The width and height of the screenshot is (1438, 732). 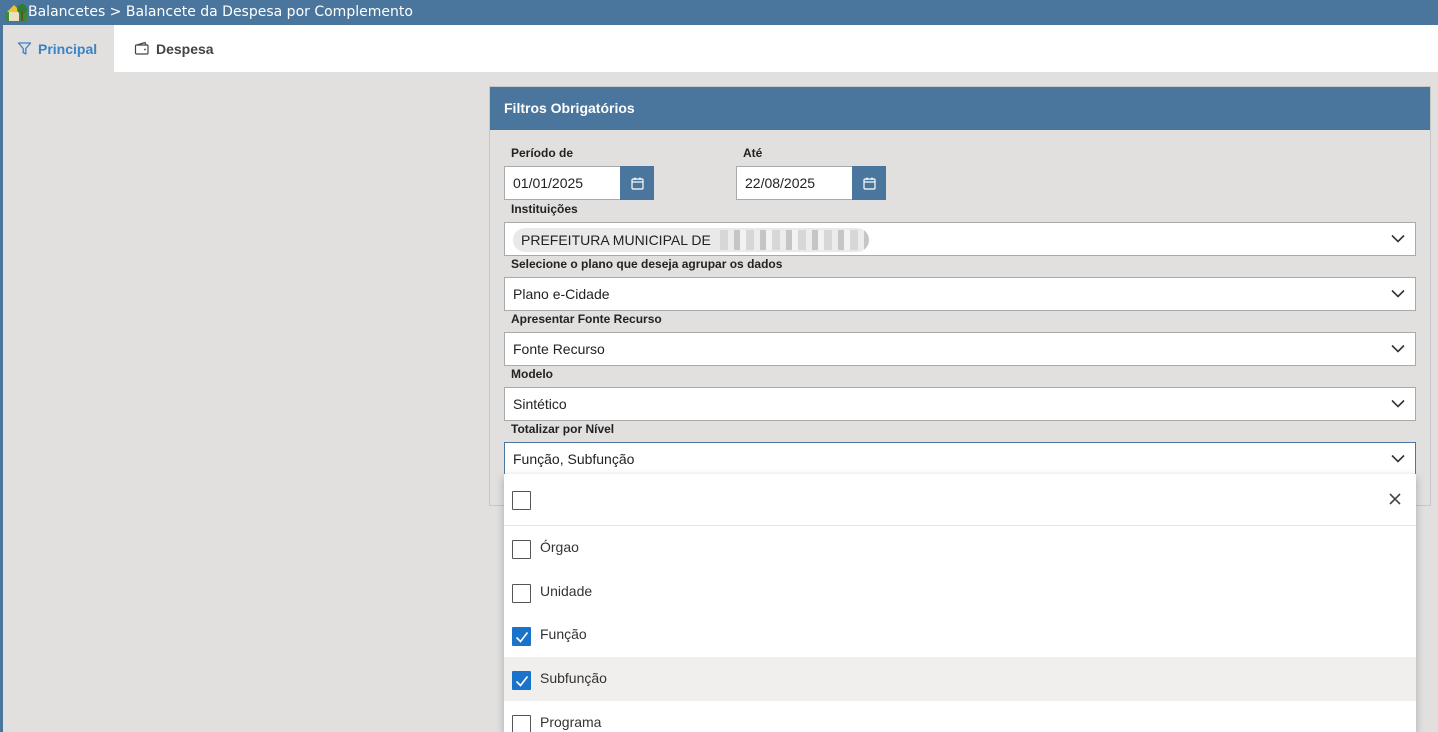 I want to click on nivel-select: Função, Subfunção, so click(x=960, y=459).